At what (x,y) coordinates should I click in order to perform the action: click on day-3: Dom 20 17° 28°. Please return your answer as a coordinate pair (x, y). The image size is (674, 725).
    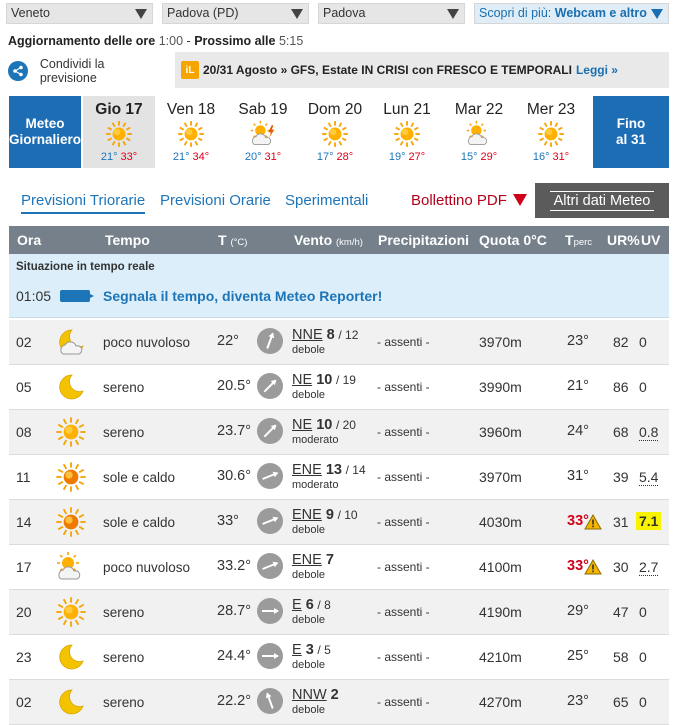
    Looking at the image, I should click on (335, 132).